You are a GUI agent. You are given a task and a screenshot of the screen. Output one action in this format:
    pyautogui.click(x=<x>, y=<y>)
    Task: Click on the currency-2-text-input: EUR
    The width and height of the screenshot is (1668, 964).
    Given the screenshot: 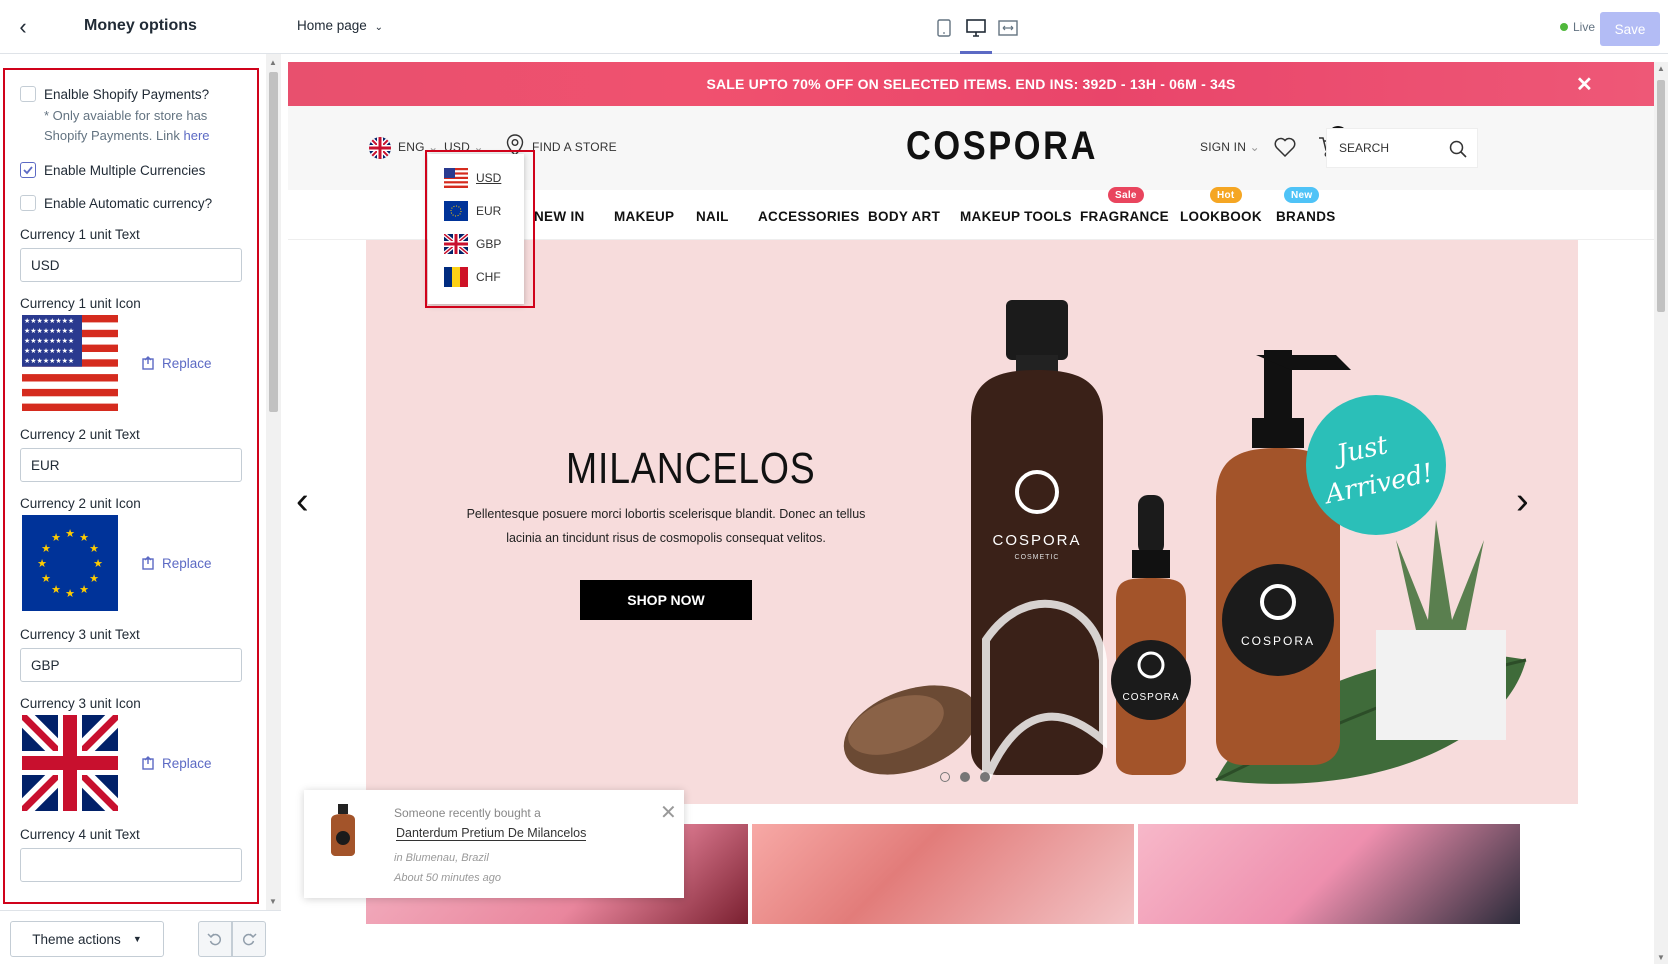 What is the action you would take?
    pyautogui.click(x=131, y=465)
    